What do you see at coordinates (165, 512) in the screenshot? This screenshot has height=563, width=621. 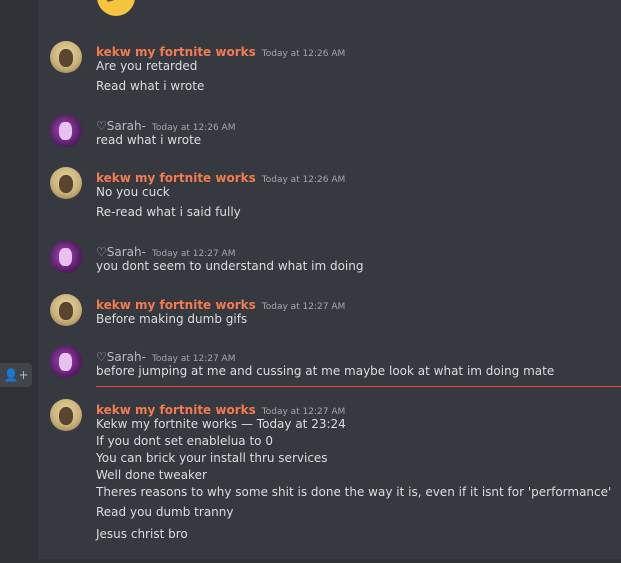 I see `message-line: Read you dumb tranny` at bounding box center [165, 512].